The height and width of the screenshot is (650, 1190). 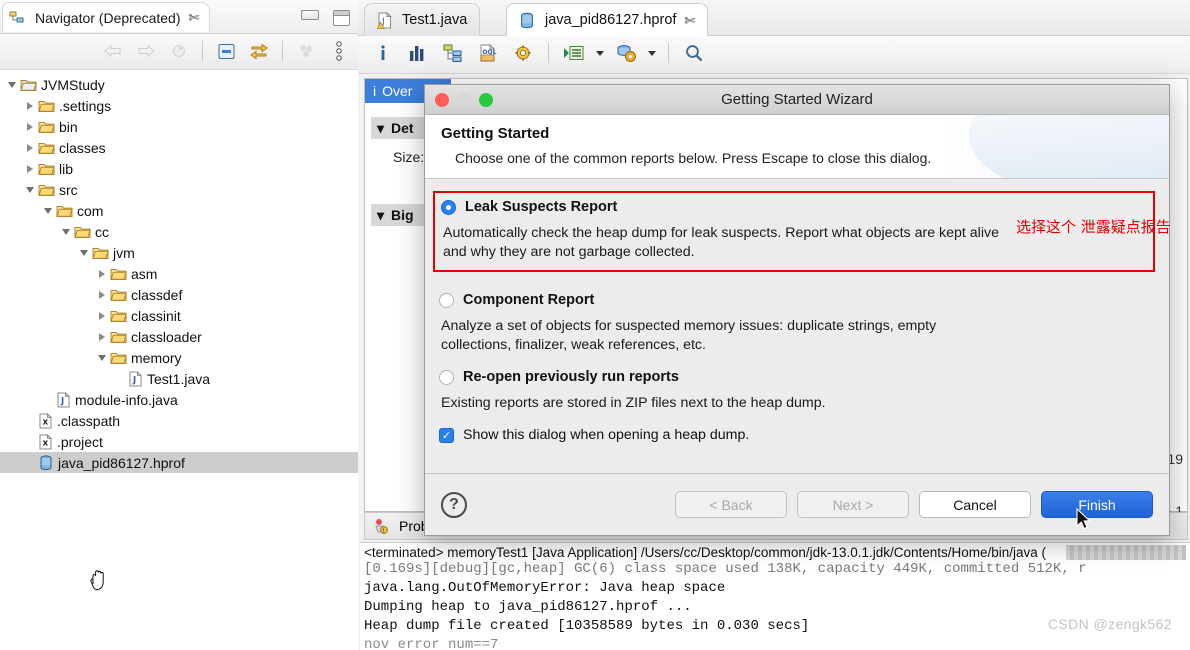 I want to click on tree-item-jvm: jvm, so click(x=179, y=252).